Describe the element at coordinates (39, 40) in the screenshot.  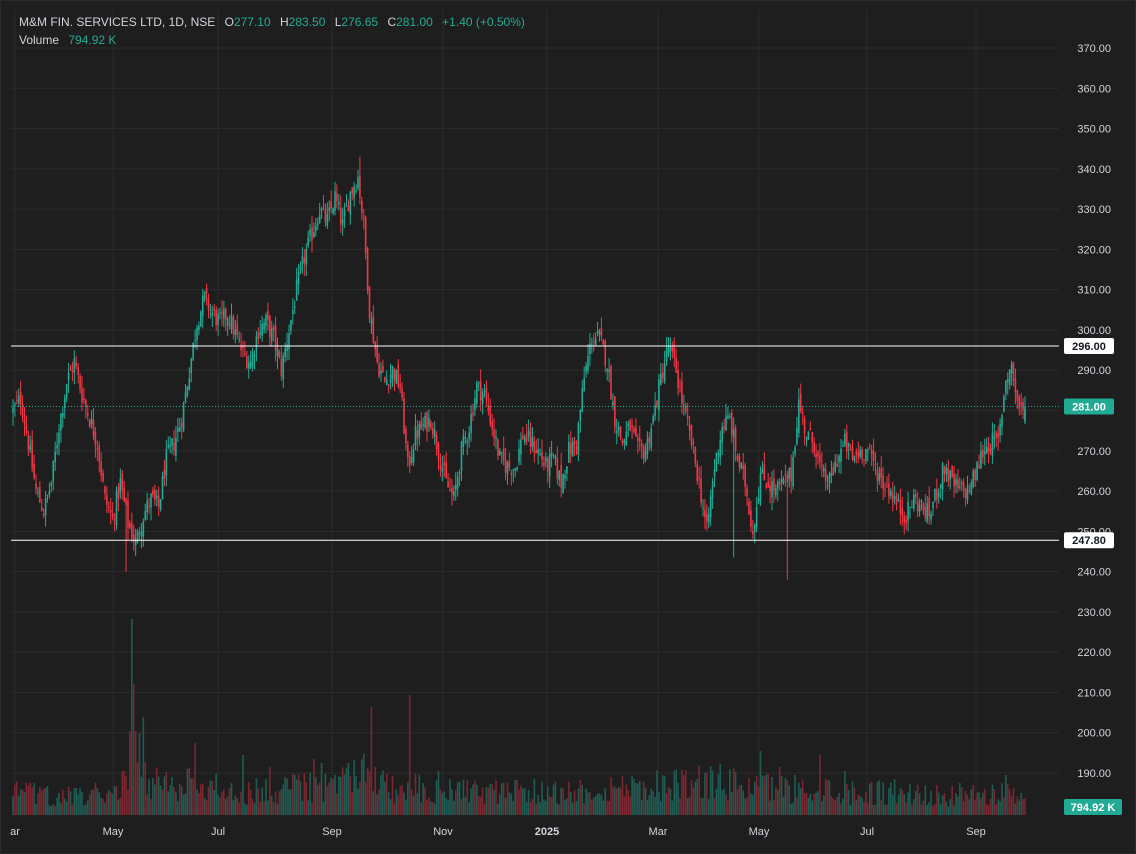
I see `volume-label: Volume` at that location.